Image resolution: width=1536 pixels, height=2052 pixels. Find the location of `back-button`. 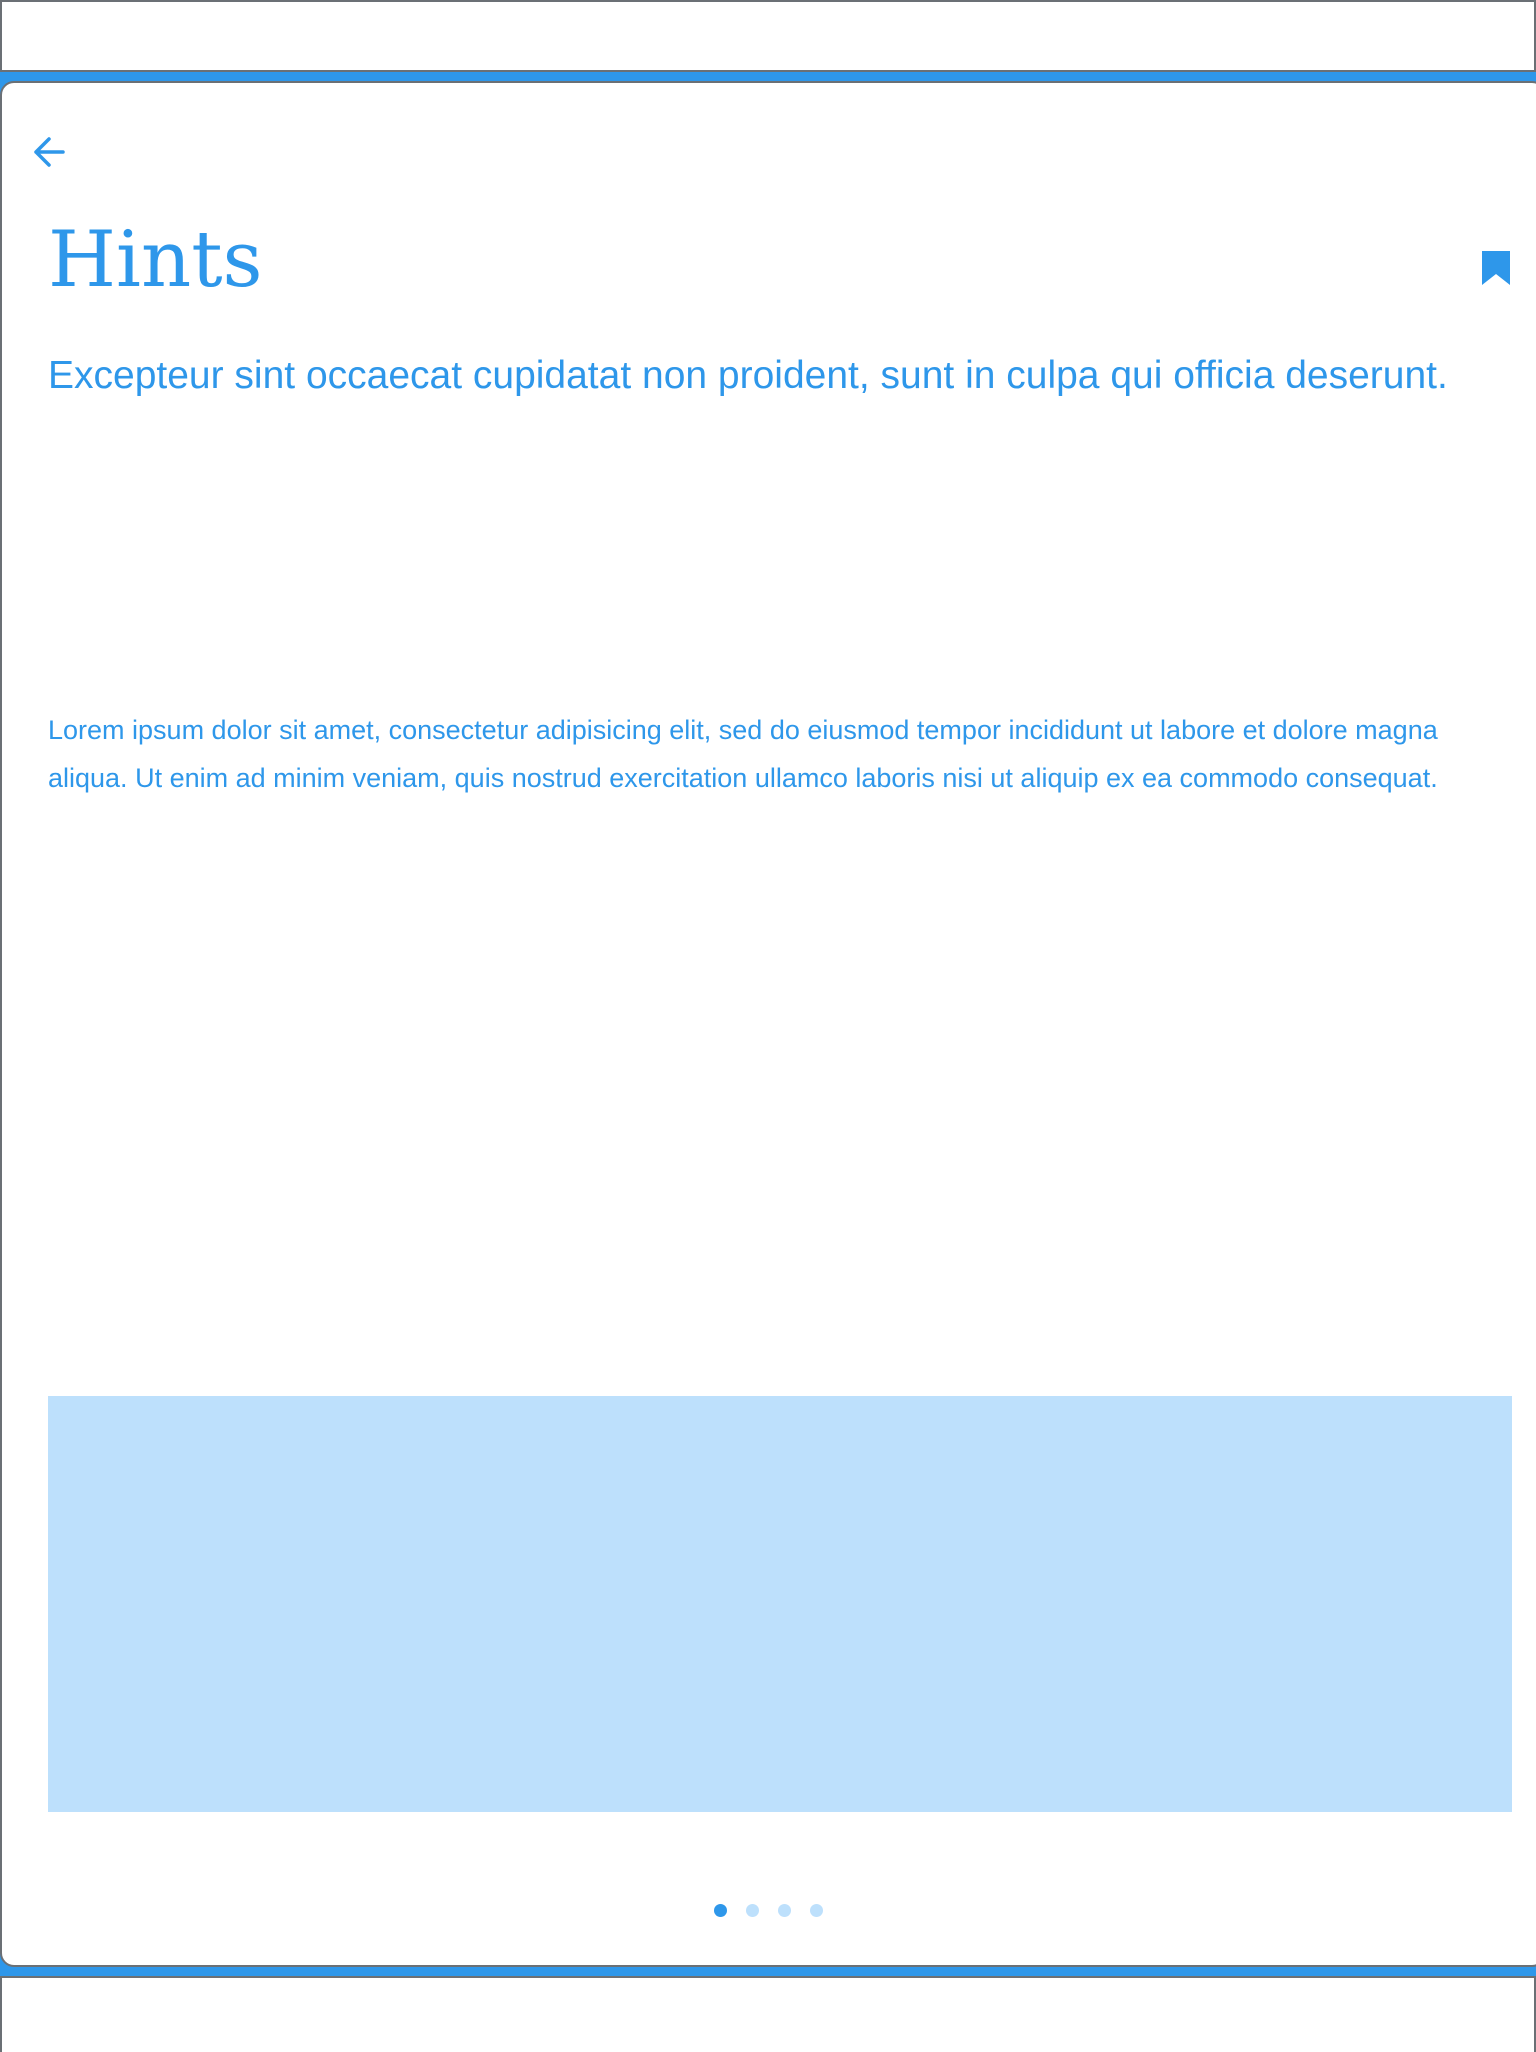

back-button is located at coordinates (48, 152).